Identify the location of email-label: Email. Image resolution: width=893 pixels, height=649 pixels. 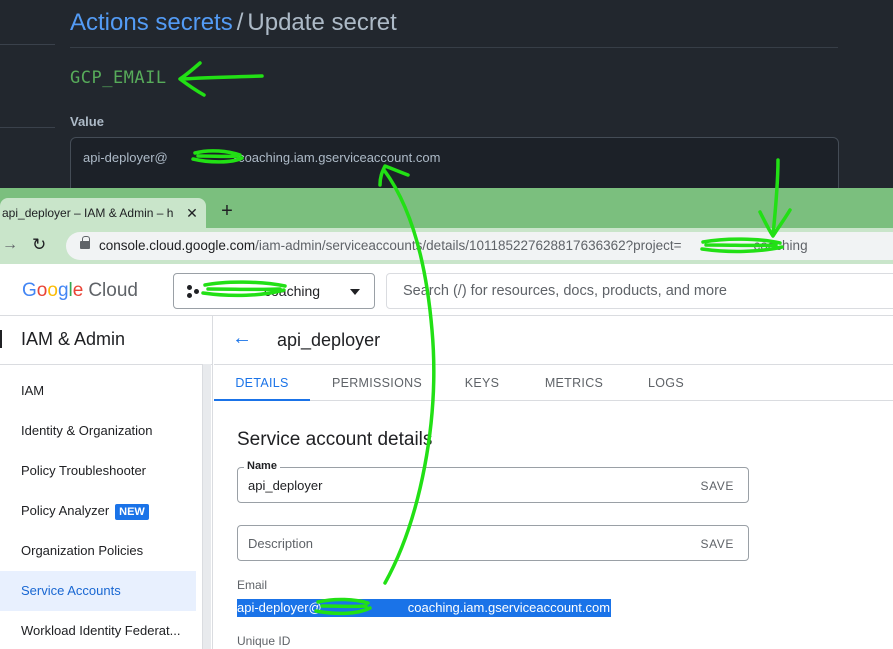
(252, 585).